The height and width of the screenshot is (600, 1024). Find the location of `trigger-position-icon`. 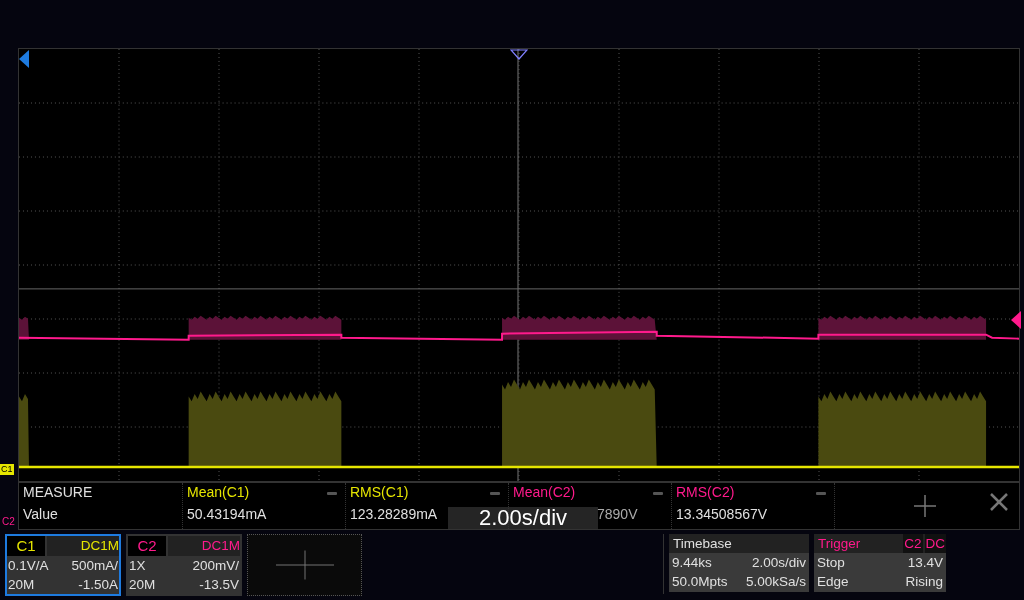

trigger-position-icon is located at coordinates (519, 55).